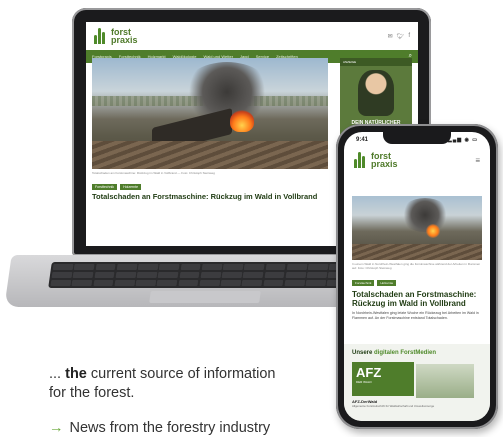 This screenshot has height=437, width=503. What do you see at coordinates (362, 140) in the screenshot?
I see `status-time: 9:41` at bounding box center [362, 140].